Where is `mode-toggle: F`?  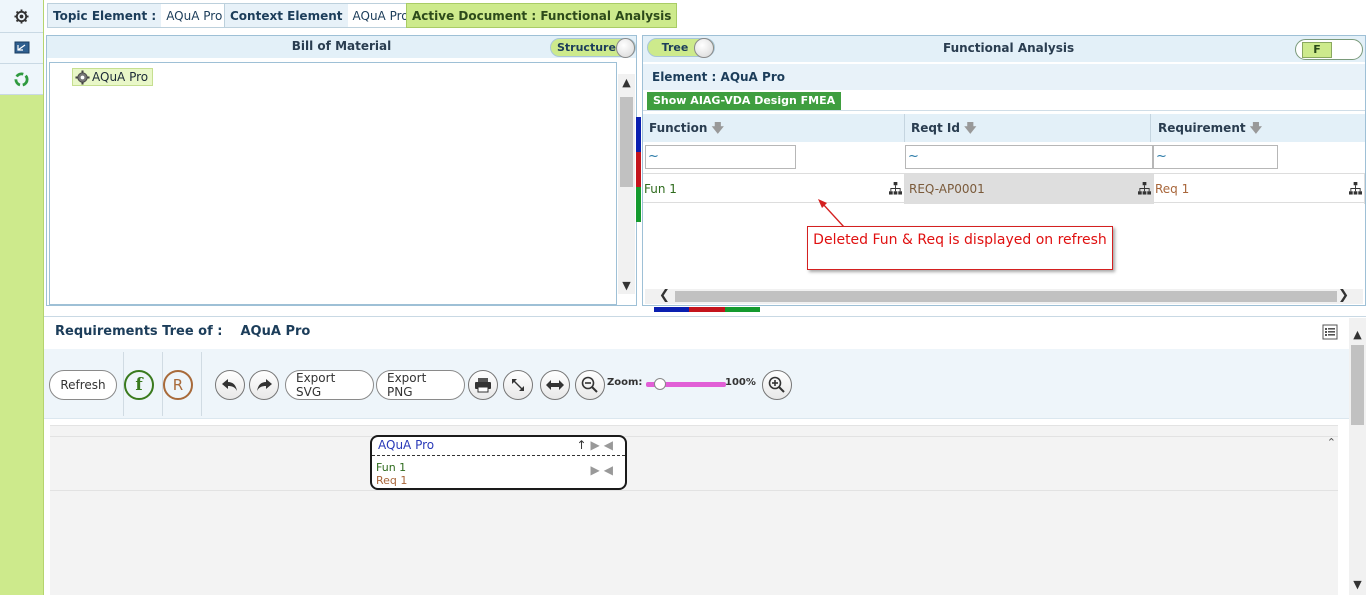 mode-toggle: F is located at coordinates (1329, 49).